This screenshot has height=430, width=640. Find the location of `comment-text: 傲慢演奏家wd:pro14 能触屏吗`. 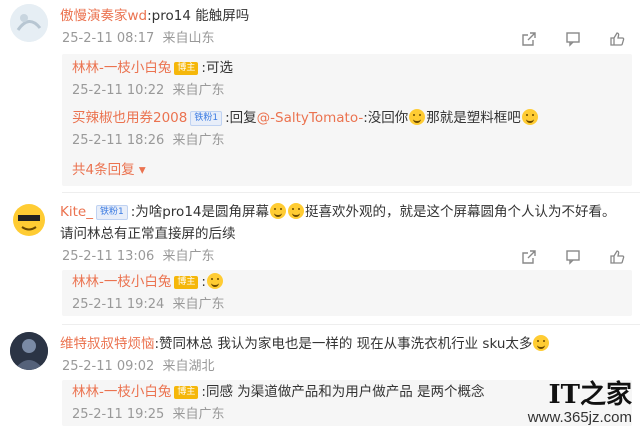

comment-text: 傲慢演奏家wd:pro14 能触屏吗 is located at coordinates (154, 16).